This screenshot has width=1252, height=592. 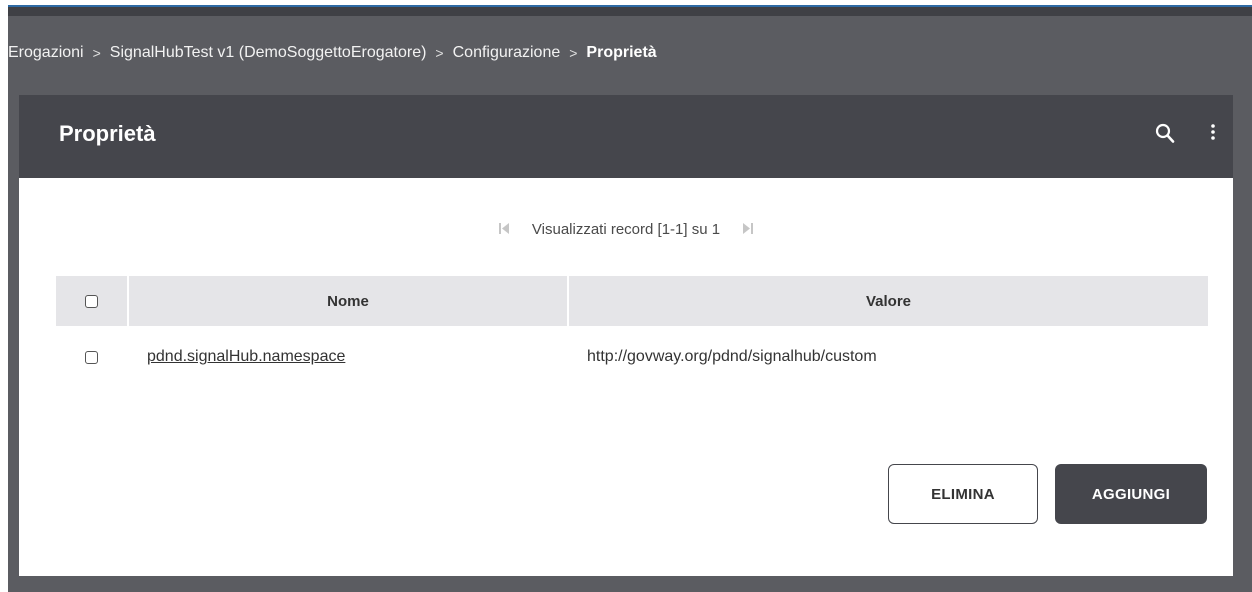 I want to click on pager: Visualizzati record [1-1] su 1, so click(x=626, y=229).